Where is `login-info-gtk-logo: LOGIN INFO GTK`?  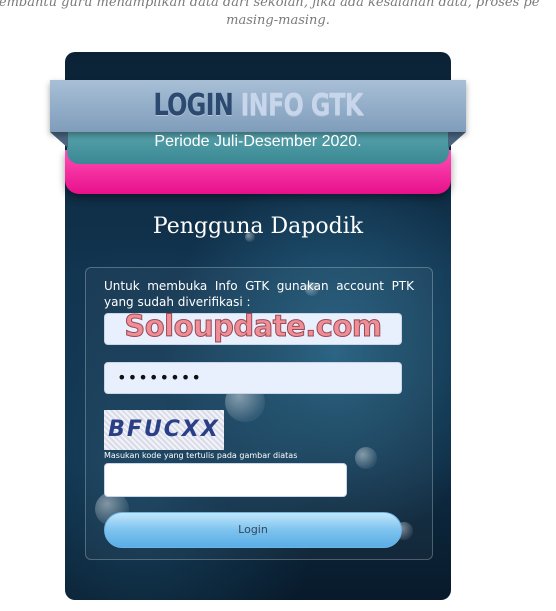
login-info-gtk-logo: LOGIN INFO GTK is located at coordinates (258, 105).